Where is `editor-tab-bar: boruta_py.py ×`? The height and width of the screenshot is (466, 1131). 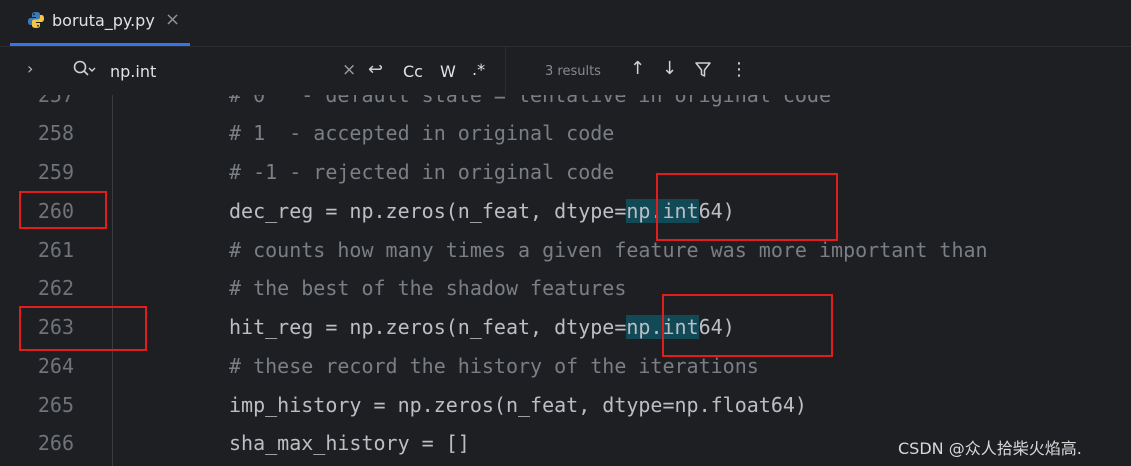
editor-tab-bar: boruta_py.py × is located at coordinates (565, 23).